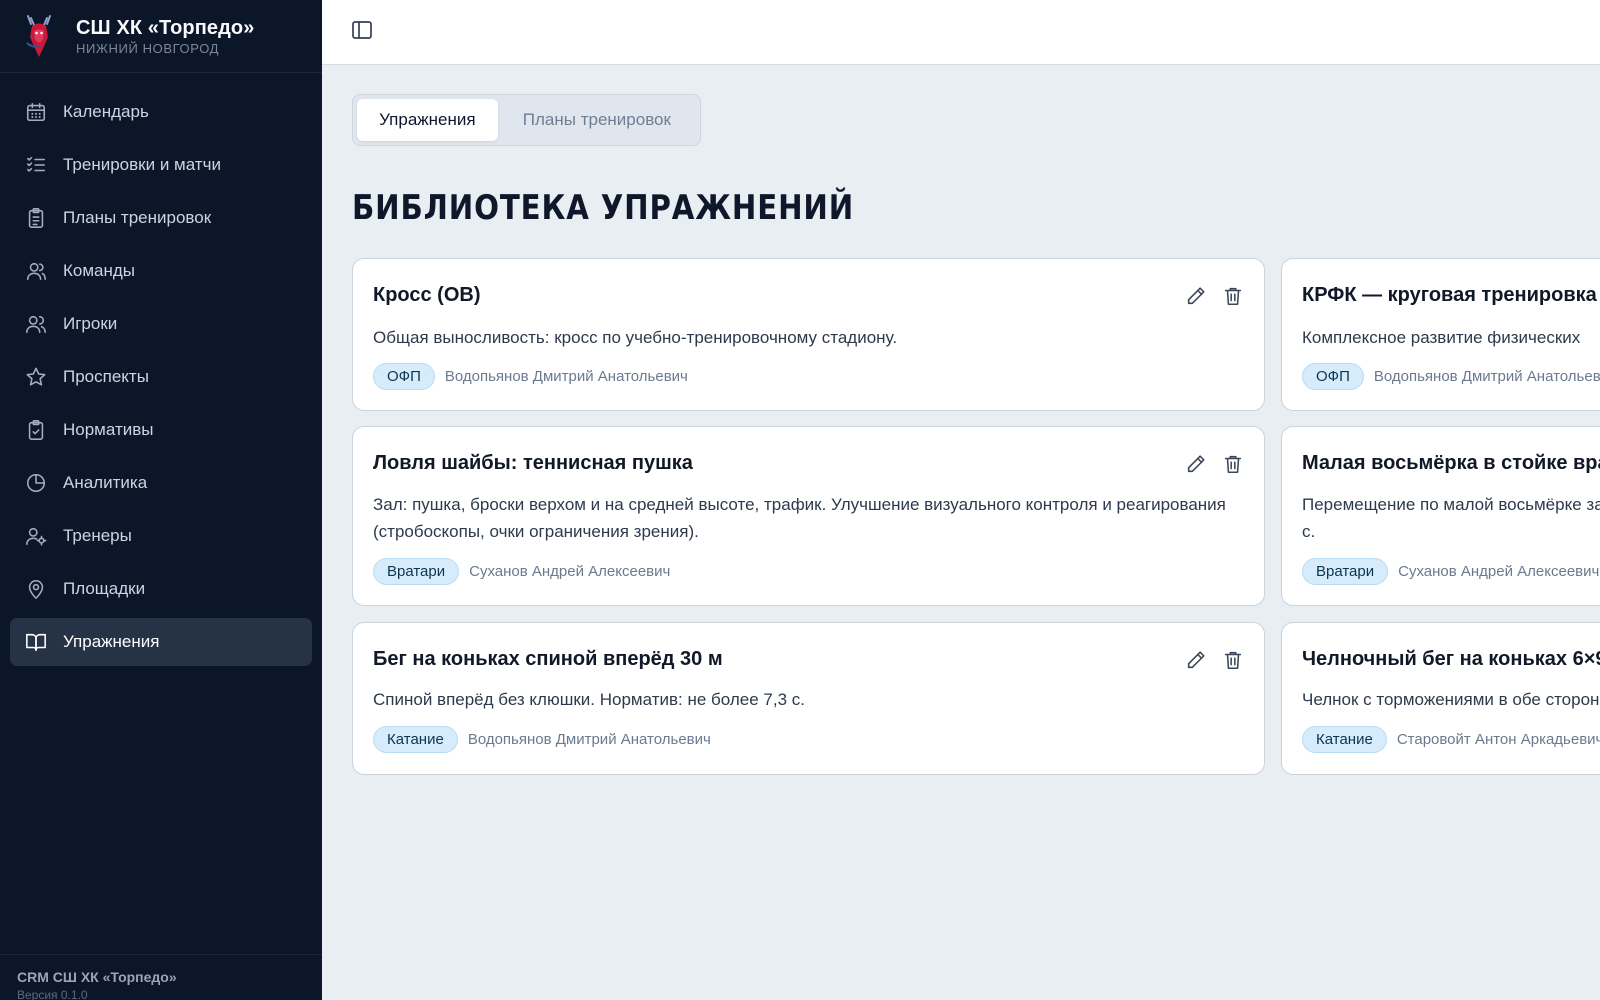  What do you see at coordinates (36, 589) in the screenshot?
I see `map-pin-icon` at bounding box center [36, 589].